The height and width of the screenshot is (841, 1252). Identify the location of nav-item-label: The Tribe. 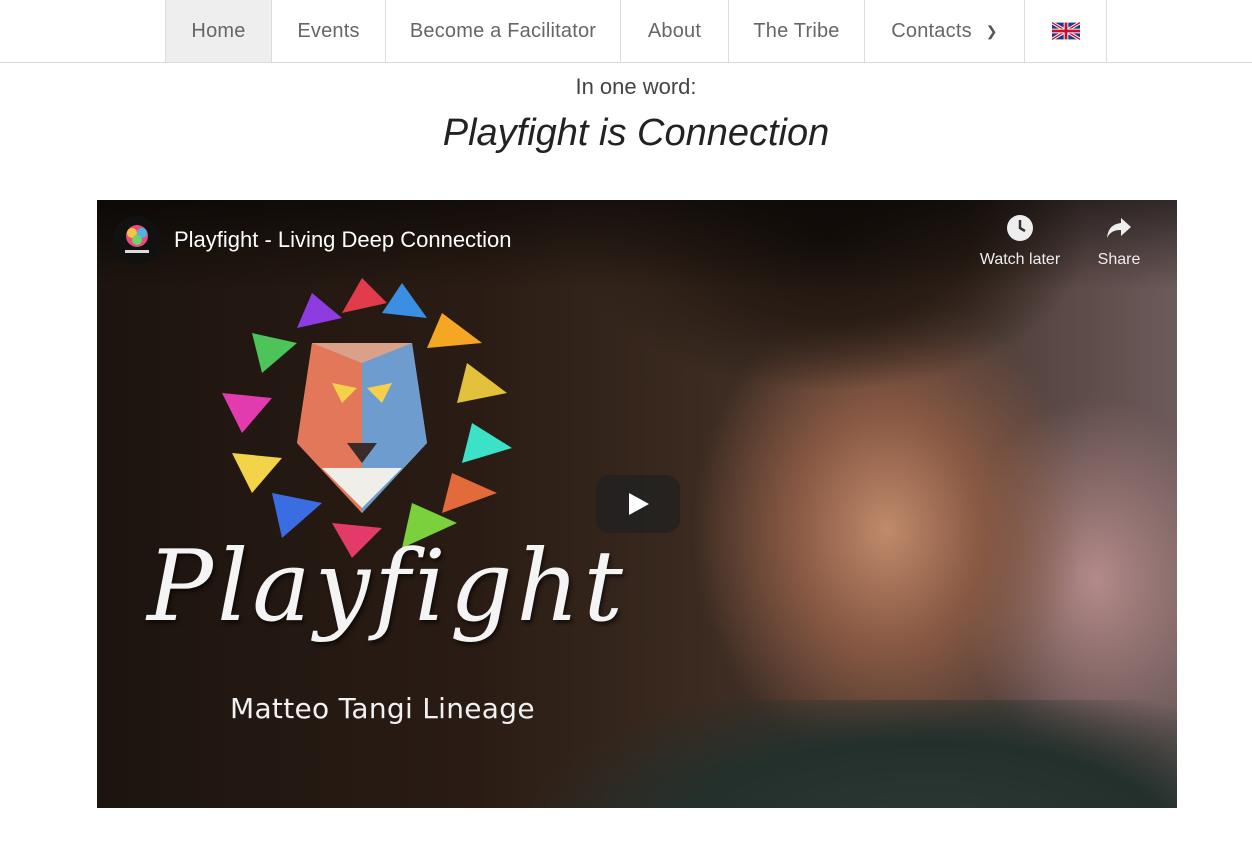
(796, 30).